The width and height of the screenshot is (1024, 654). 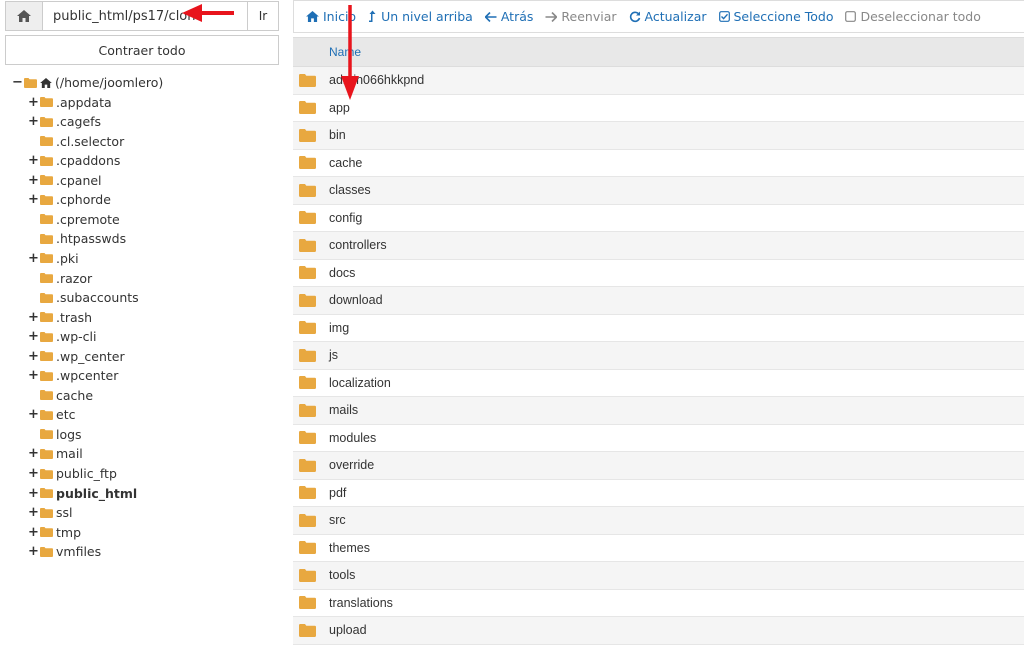 What do you see at coordinates (658, 411) in the screenshot?
I see `table-row: mails` at bounding box center [658, 411].